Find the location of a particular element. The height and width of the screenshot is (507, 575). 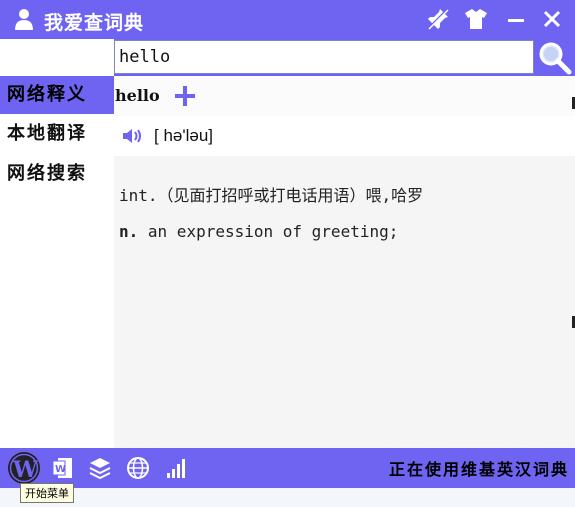

app-title: 我爱查词典 is located at coordinates (94, 23).